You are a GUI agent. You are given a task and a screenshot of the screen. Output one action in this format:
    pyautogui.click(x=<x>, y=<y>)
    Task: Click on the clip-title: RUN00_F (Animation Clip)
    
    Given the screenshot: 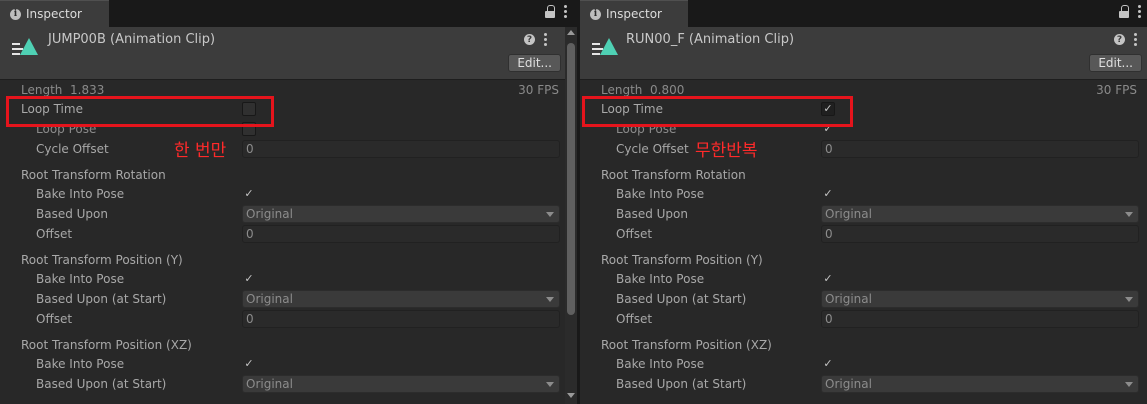 What is the action you would take?
    pyautogui.click(x=710, y=39)
    